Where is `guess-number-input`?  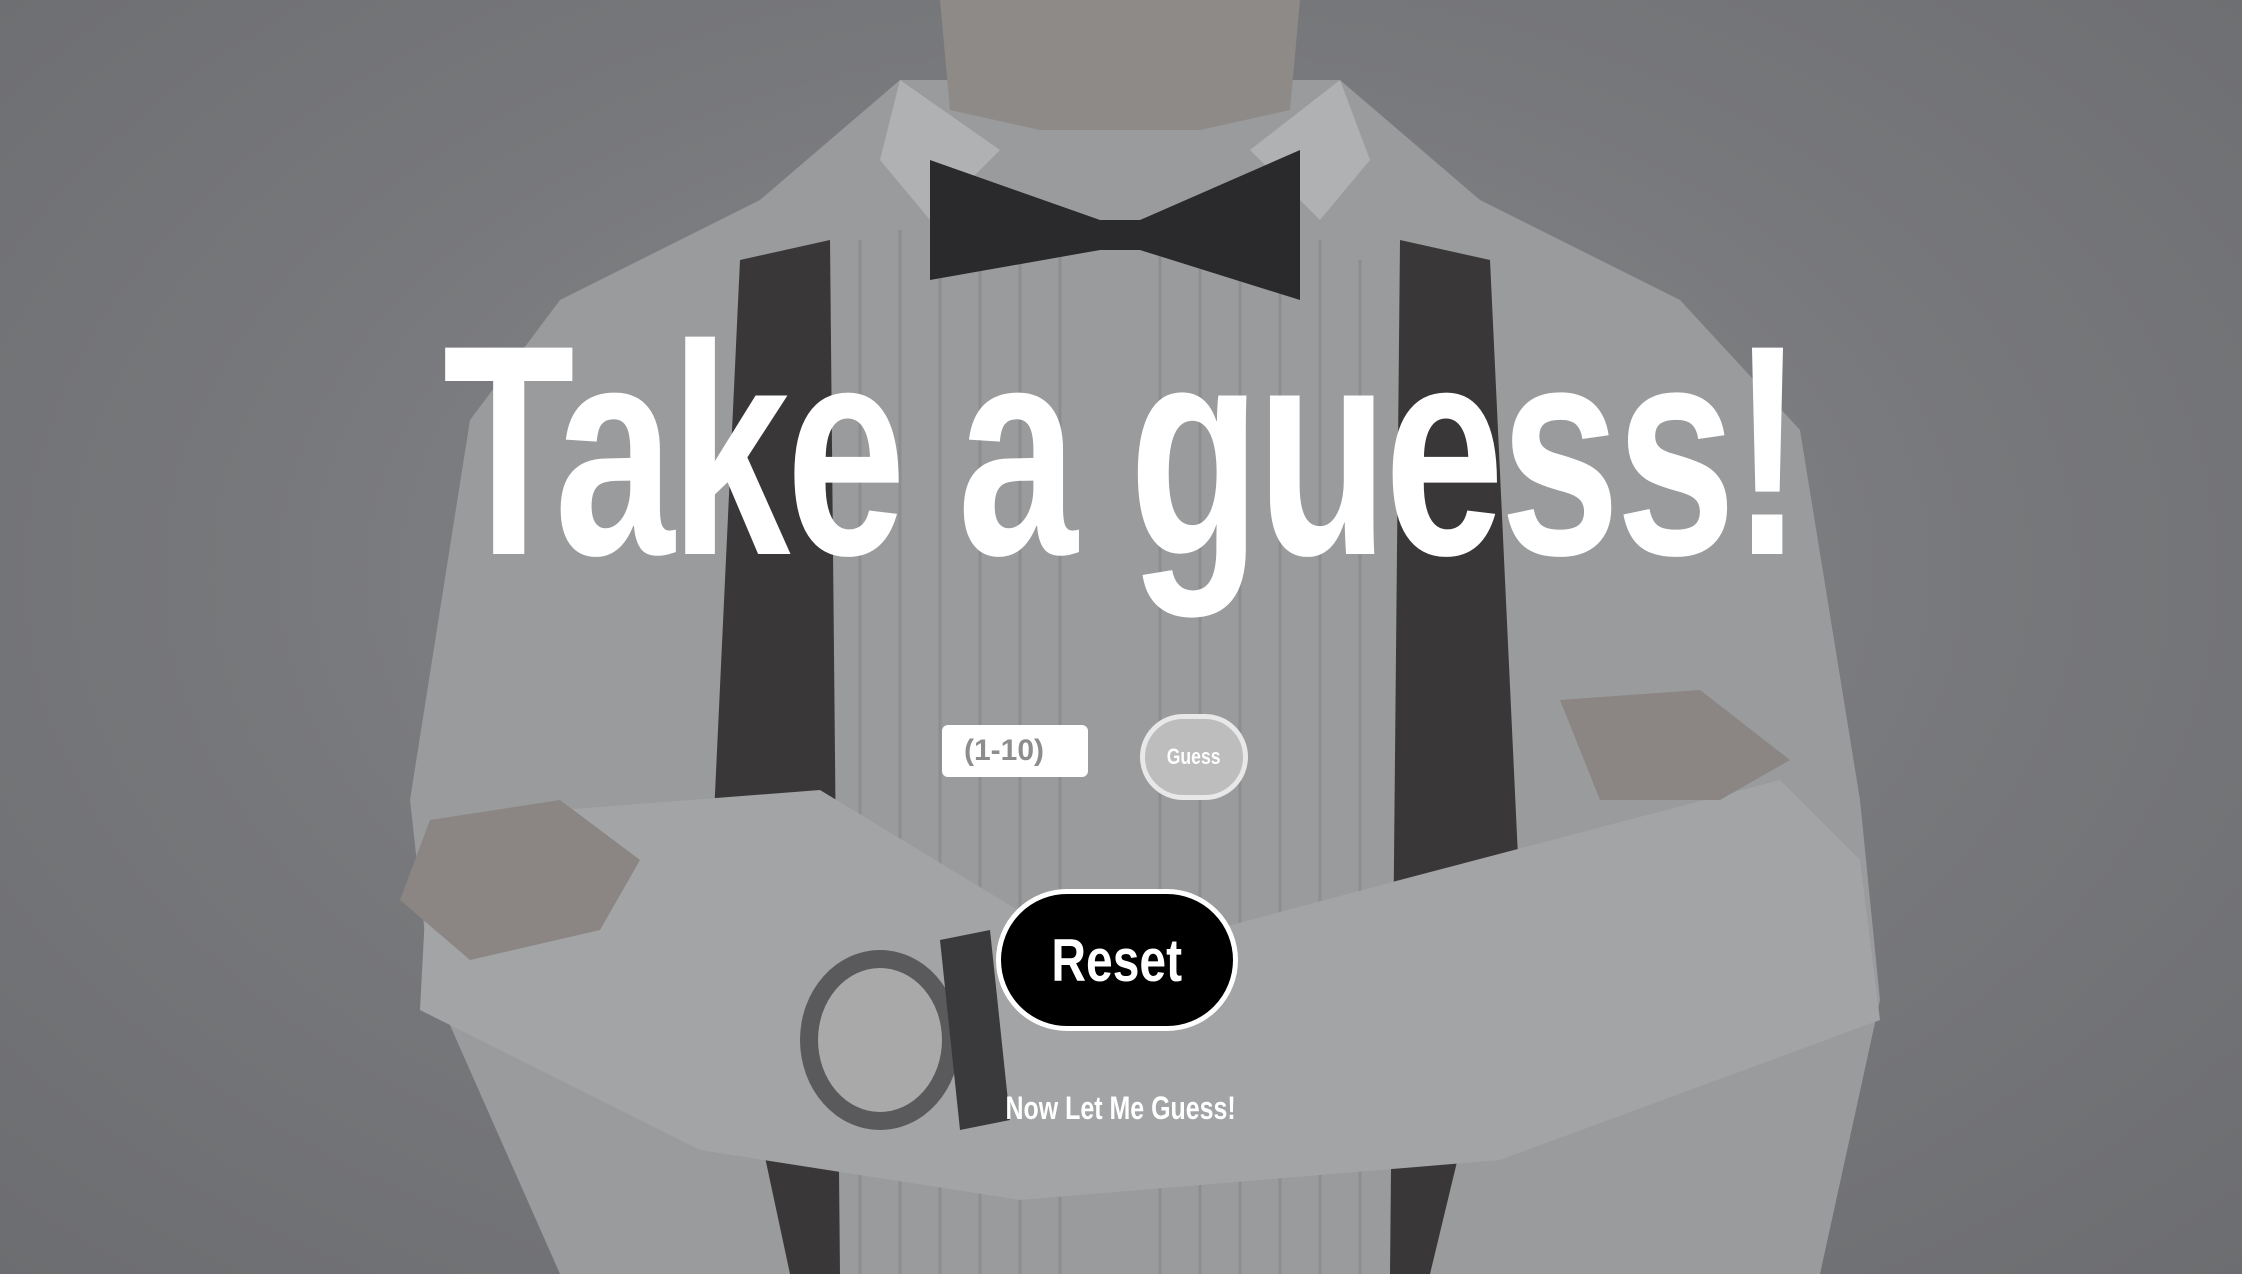 guess-number-input is located at coordinates (1015, 751).